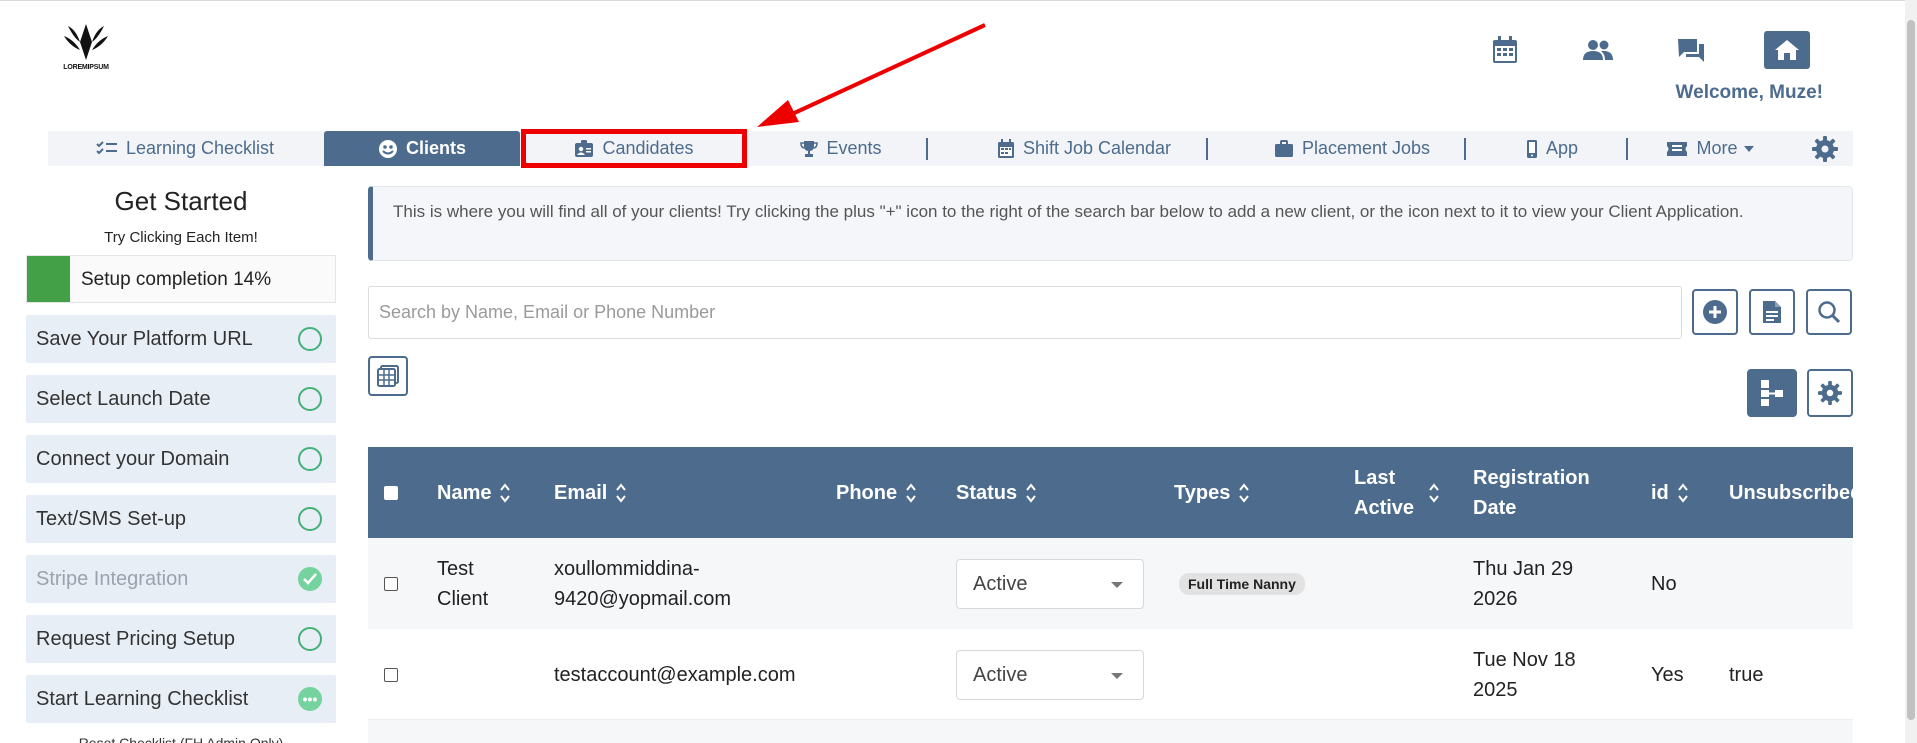  What do you see at coordinates (181, 519) in the screenshot?
I see `checklist-item-sms: Text/SMS Set-up` at bounding box center [181, 519].